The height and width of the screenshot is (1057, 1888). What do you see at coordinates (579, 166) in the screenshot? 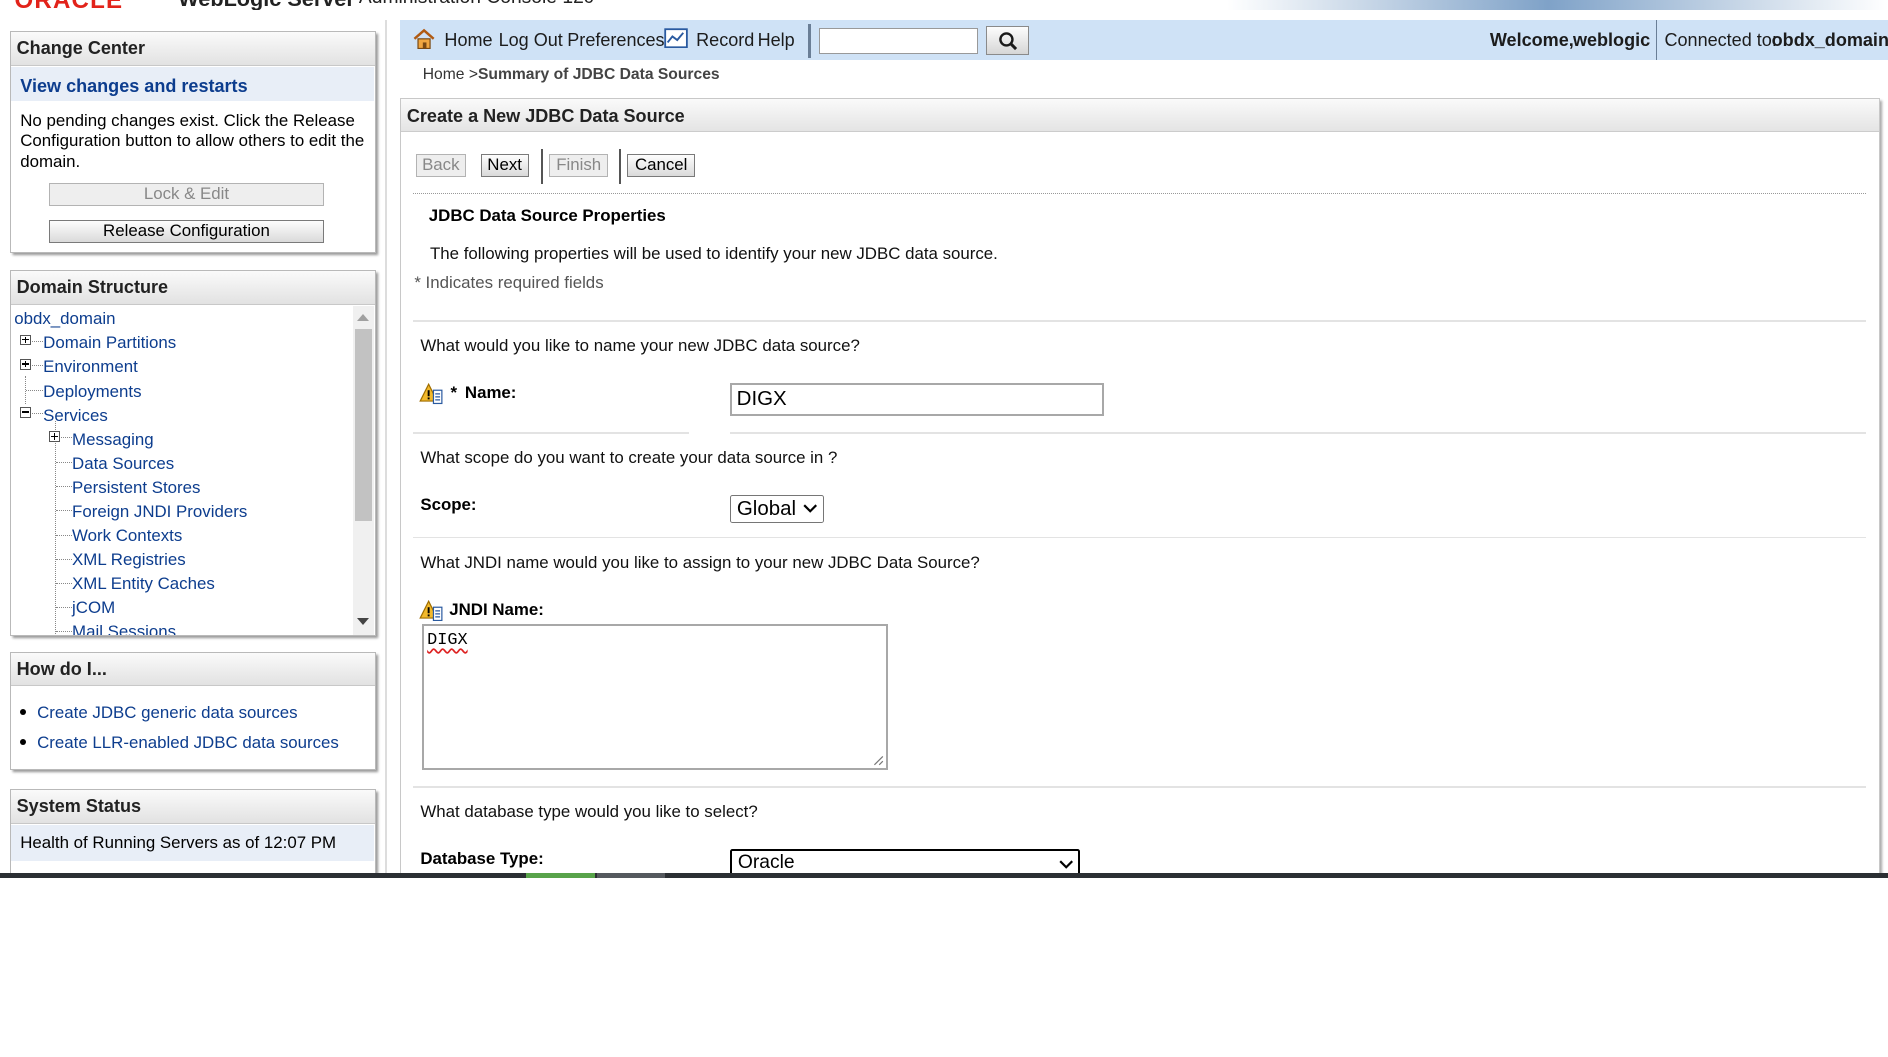
I see `finish-button: Finish` at bounding box center [579, 166].